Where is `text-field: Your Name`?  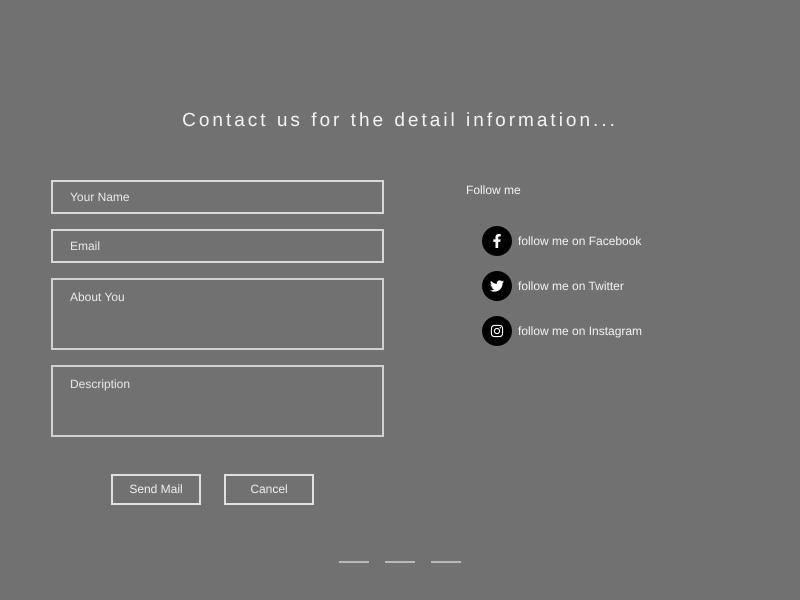 text-field: Your Name is located at coordinates (217, 197).